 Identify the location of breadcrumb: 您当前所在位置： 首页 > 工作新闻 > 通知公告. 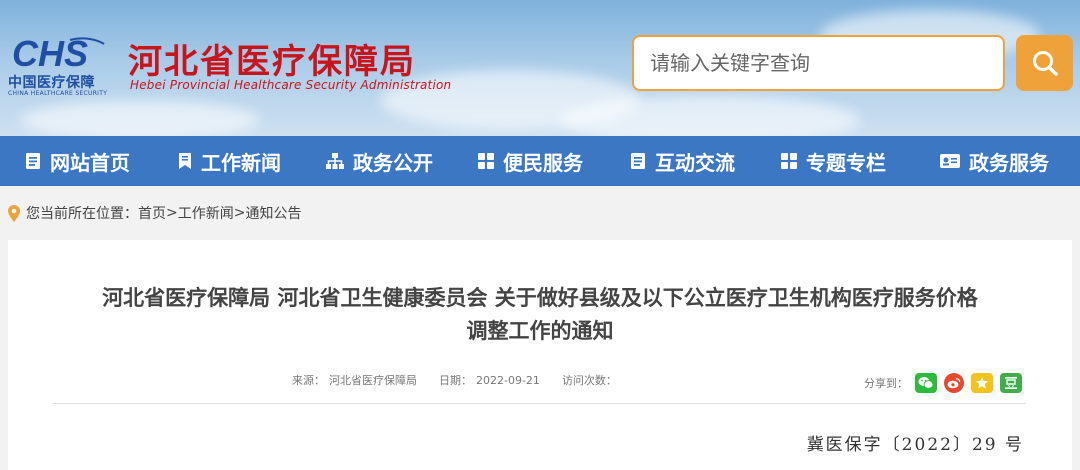
(154, 213).